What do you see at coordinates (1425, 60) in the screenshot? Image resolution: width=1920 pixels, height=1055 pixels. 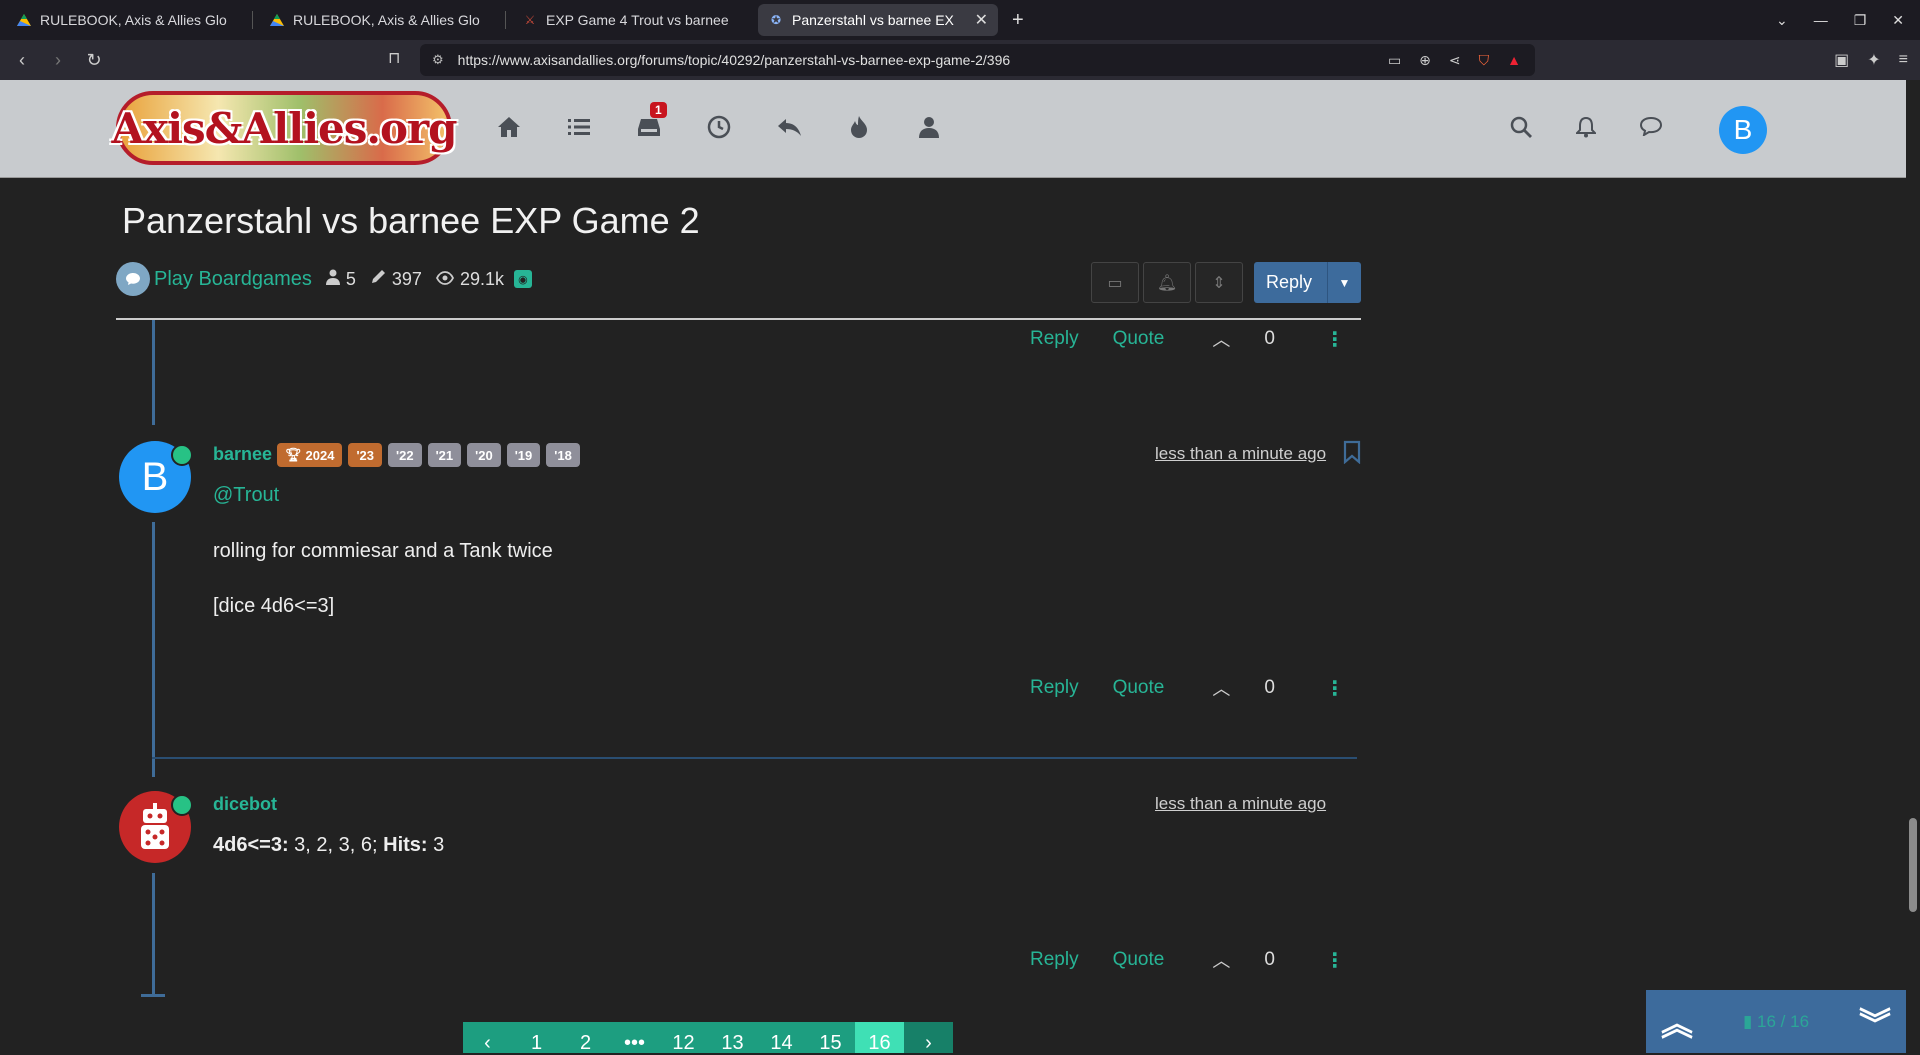 I see `zoom-icon: ⊕` at bounding box center [1425, 60].